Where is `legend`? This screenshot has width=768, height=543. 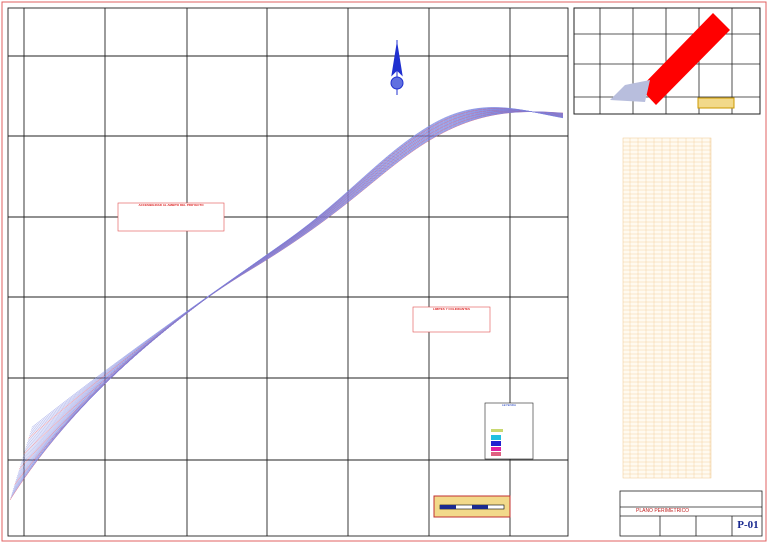 legend is located at coordinates (509, 431).